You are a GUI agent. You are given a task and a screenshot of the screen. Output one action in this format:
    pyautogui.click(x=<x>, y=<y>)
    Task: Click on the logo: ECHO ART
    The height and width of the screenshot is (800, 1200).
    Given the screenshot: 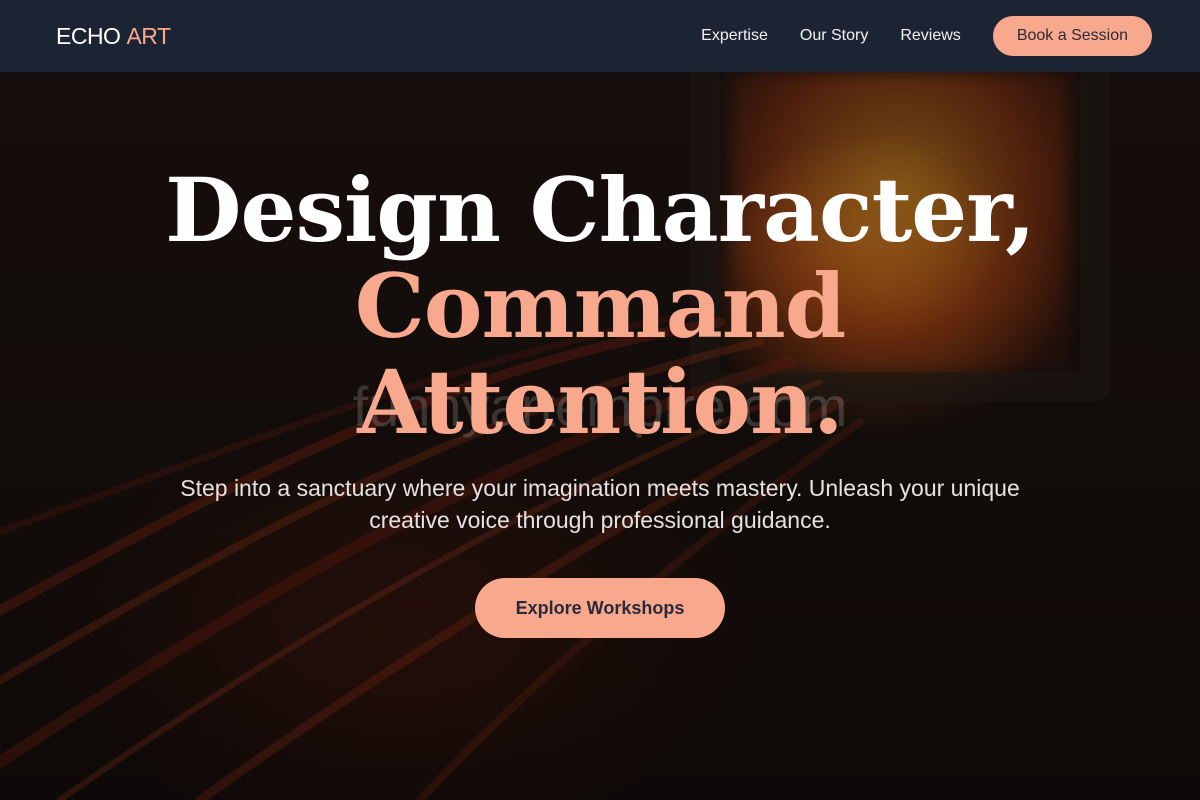 What is the action you would take?
    pyautogui.click(x=113, y=36)
    